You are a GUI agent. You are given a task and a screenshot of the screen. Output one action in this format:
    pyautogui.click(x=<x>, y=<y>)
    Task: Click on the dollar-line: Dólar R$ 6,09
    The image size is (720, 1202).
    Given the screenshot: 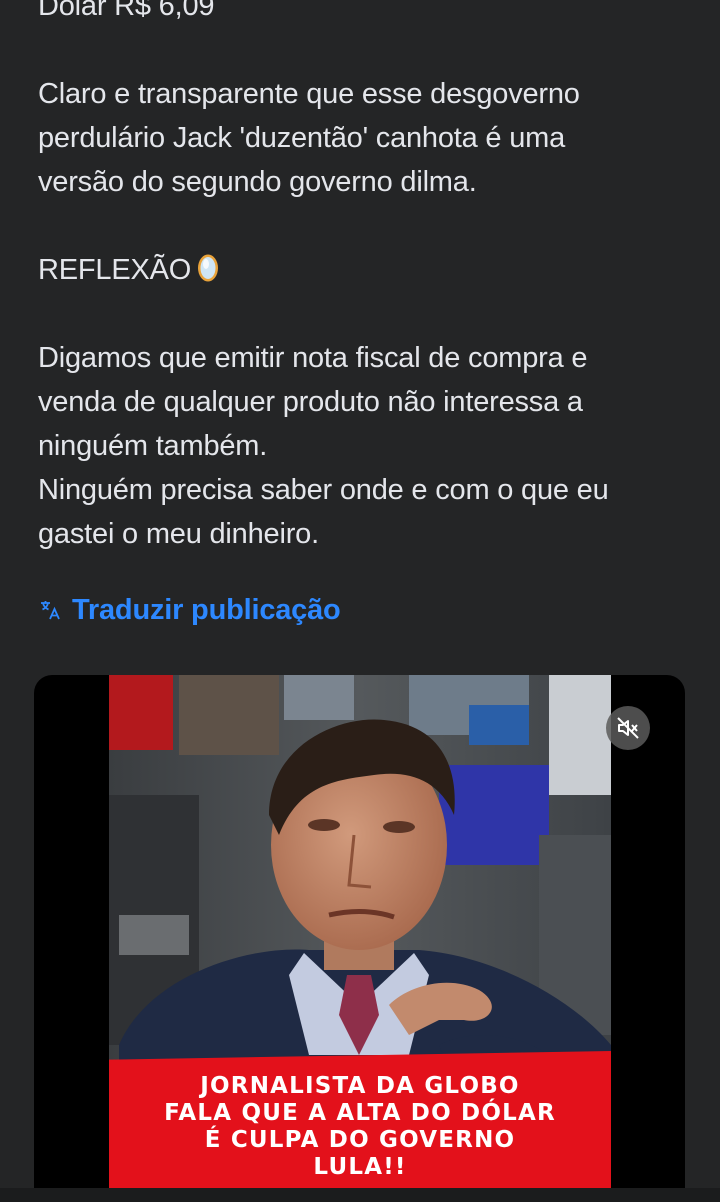 What is the action you would take?
    pyautogui.click(x=126, y=11)
    